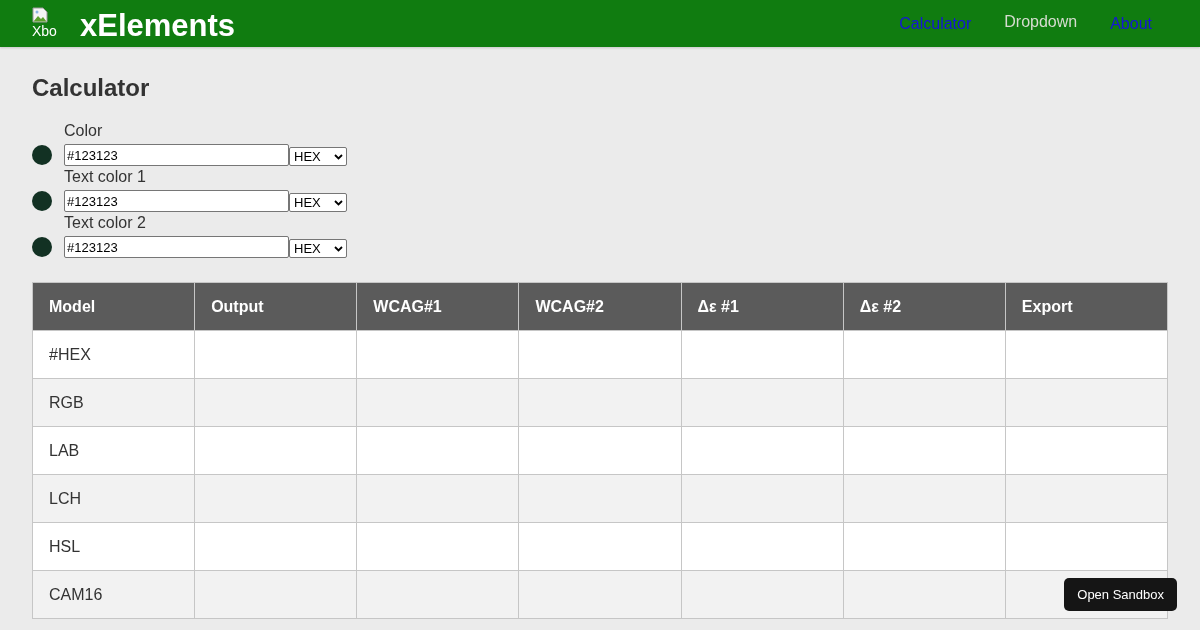 The image size is (1200, 630). What do you see at coordinates (113, 354) in the screenshot?
I see `table-cell: #HEX` at bounding box center [113, 354].